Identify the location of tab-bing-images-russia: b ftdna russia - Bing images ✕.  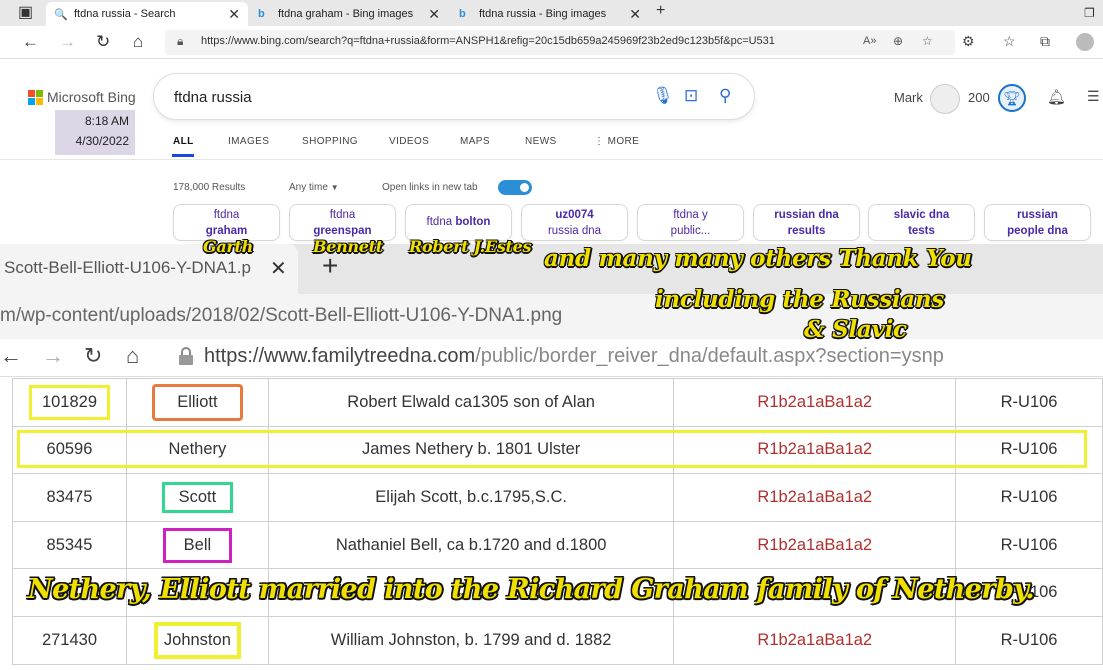
(550, 14).